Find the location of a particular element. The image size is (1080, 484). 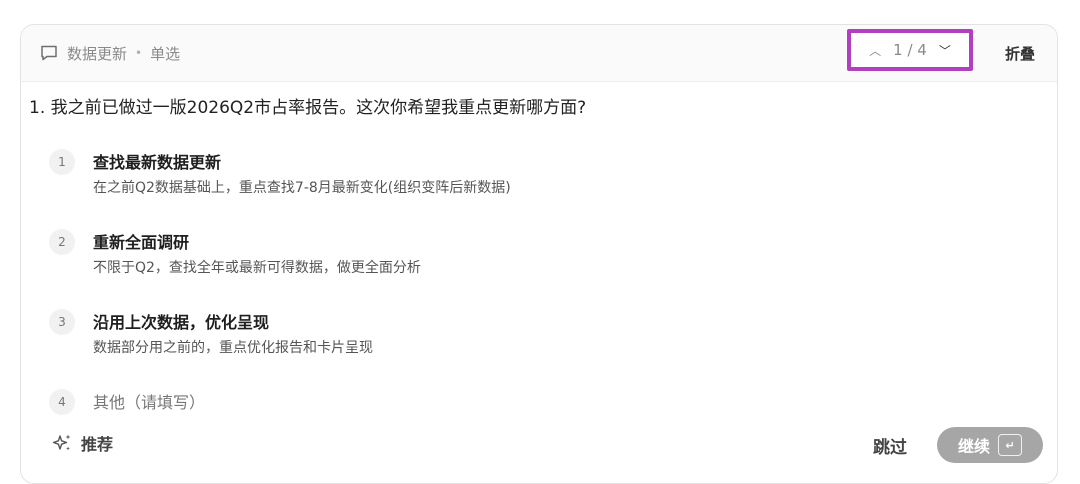

option-title: 查找最新数据更新 is located at coordinates (157, 162).